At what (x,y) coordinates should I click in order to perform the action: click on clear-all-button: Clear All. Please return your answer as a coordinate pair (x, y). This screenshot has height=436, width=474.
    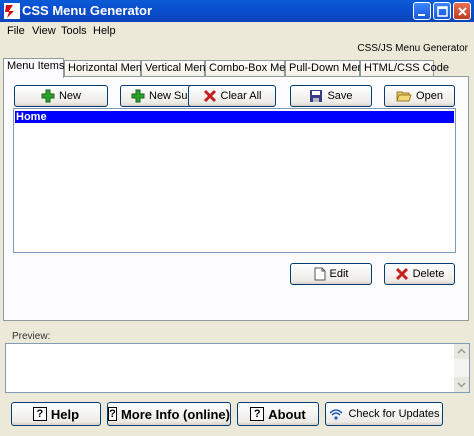
    Looking at the image, I should click on (232, 96).